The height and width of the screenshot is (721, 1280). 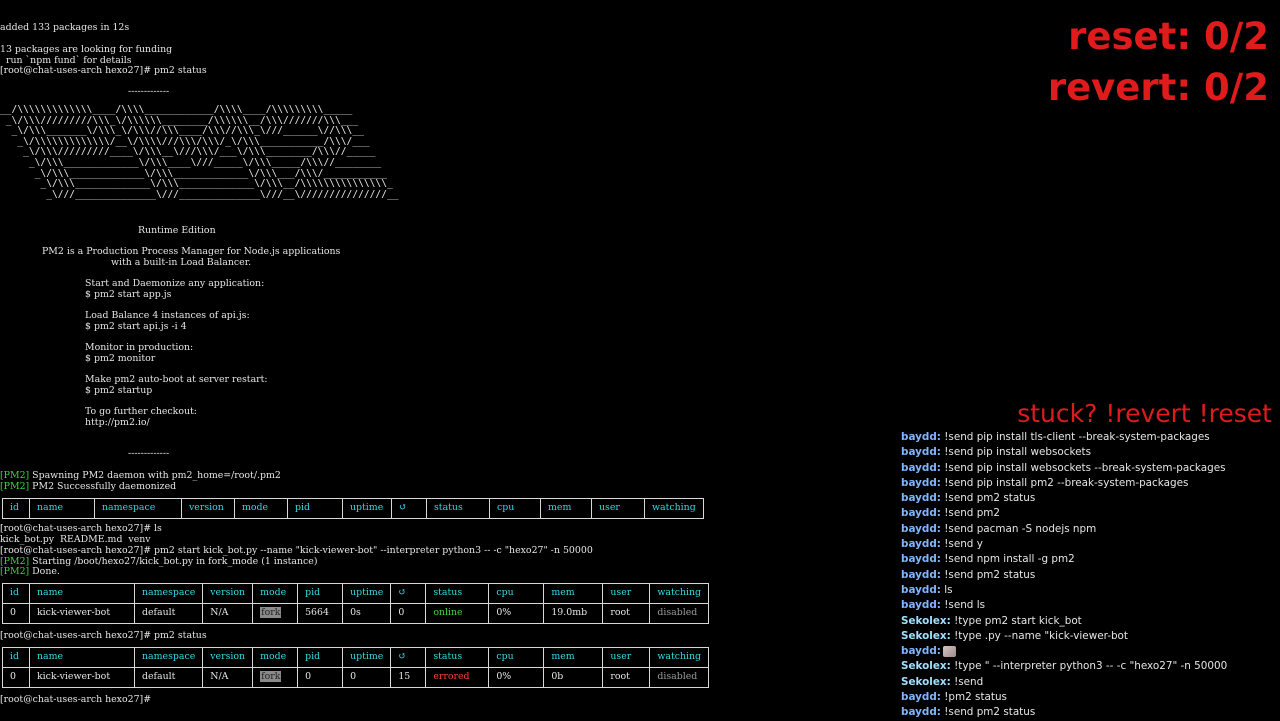 What do you see at coordinates (76, 699) in the screenshot?
I see `terminal-prompt: [root@chat-uses-arch hexo27]#` at bounding box center [76, 699].